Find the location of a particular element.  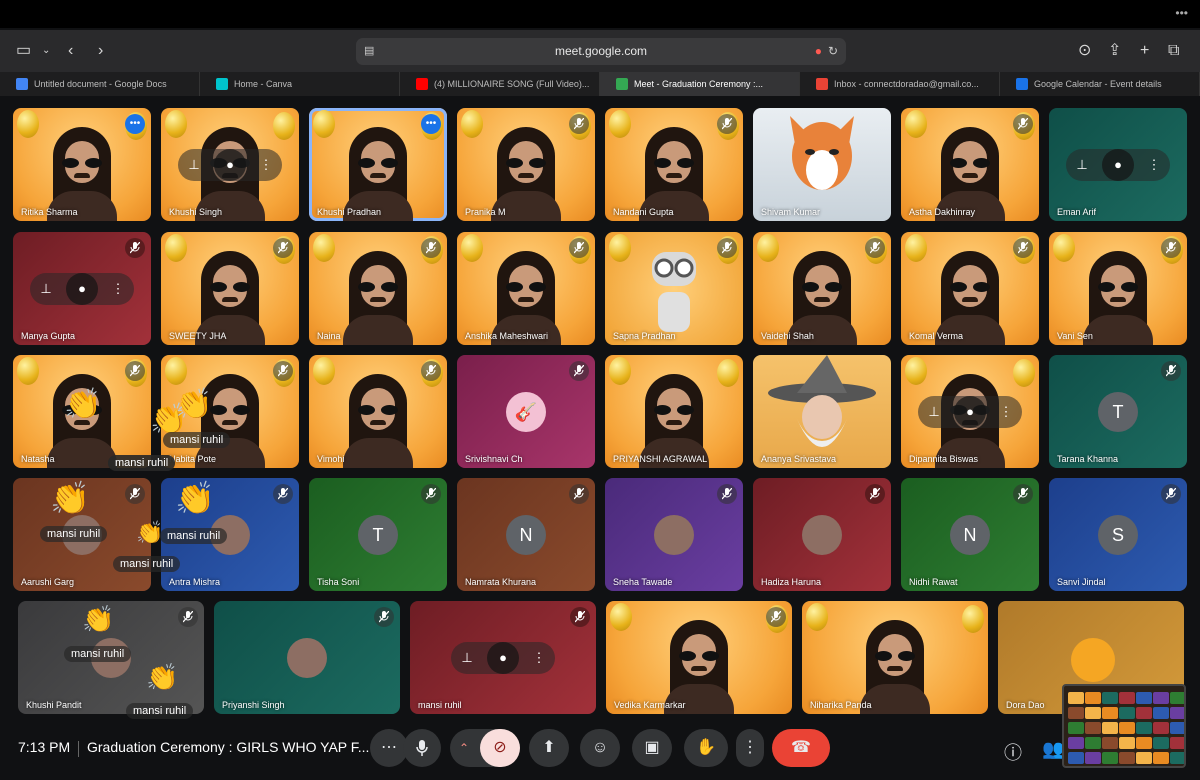

participant-name: Sapna Pradhan is located at coordinates (644, 336).